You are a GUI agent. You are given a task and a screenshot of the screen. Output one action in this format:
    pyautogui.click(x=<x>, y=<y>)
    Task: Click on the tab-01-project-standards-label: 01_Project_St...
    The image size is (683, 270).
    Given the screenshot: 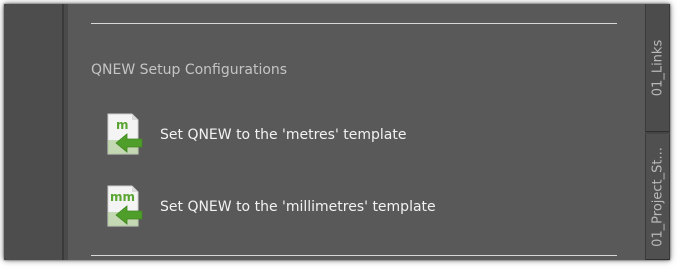 What is the action you would take?
    pyautogui.click(x=657, y=196)
    